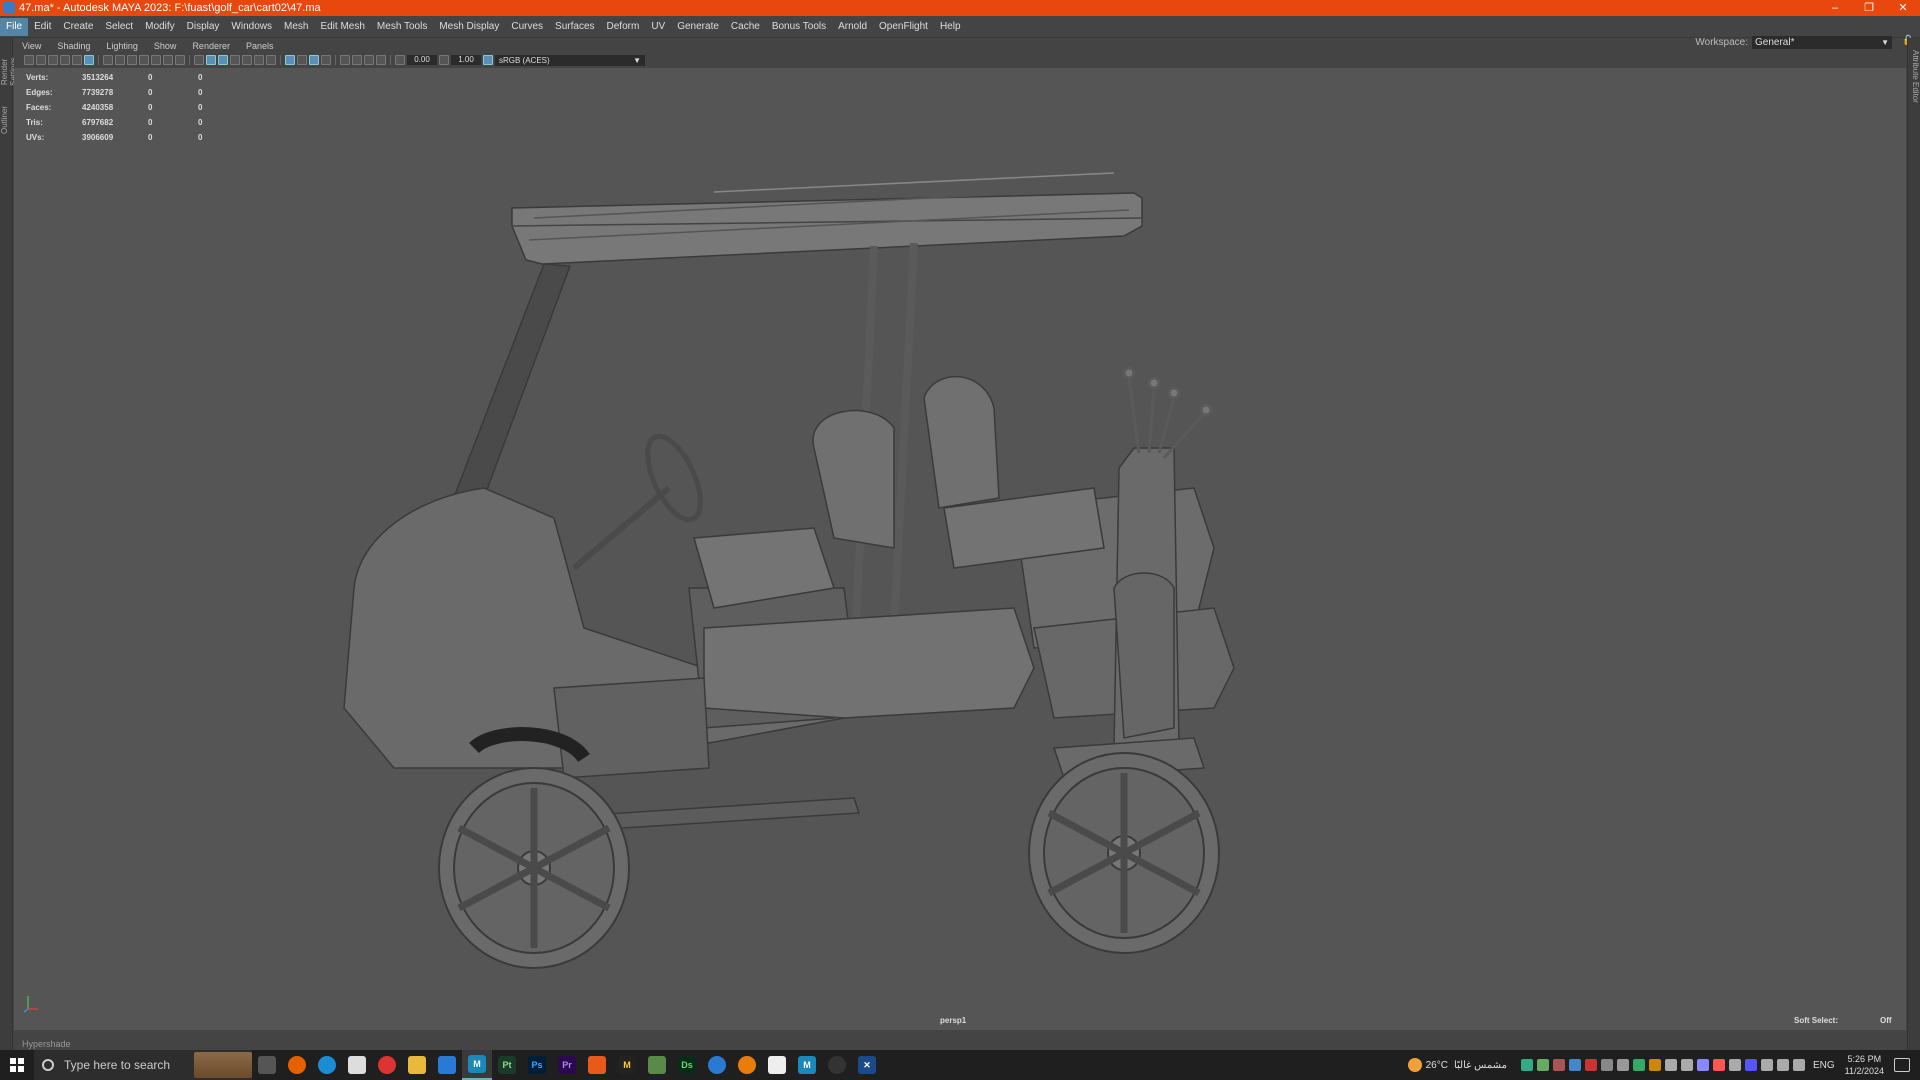  Describe the element at coordinates (799, 27) in the screenshot. I see `menu-bonus-tools: Bonus Tools` at that location.